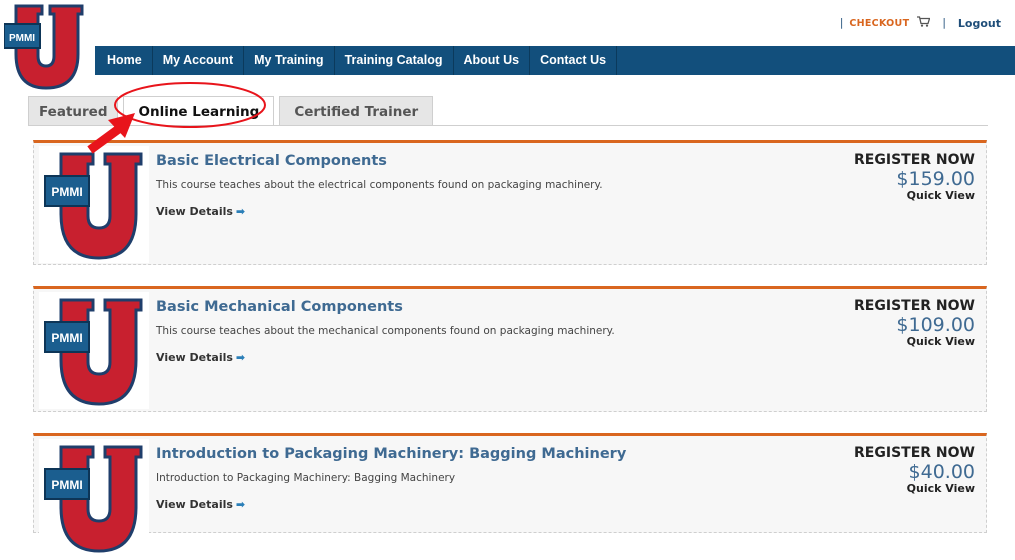 This screenshot has width=1015, height=560. I want to click on register-block: REGISTER NOW $40.00 Quick View, so click(914, 470).